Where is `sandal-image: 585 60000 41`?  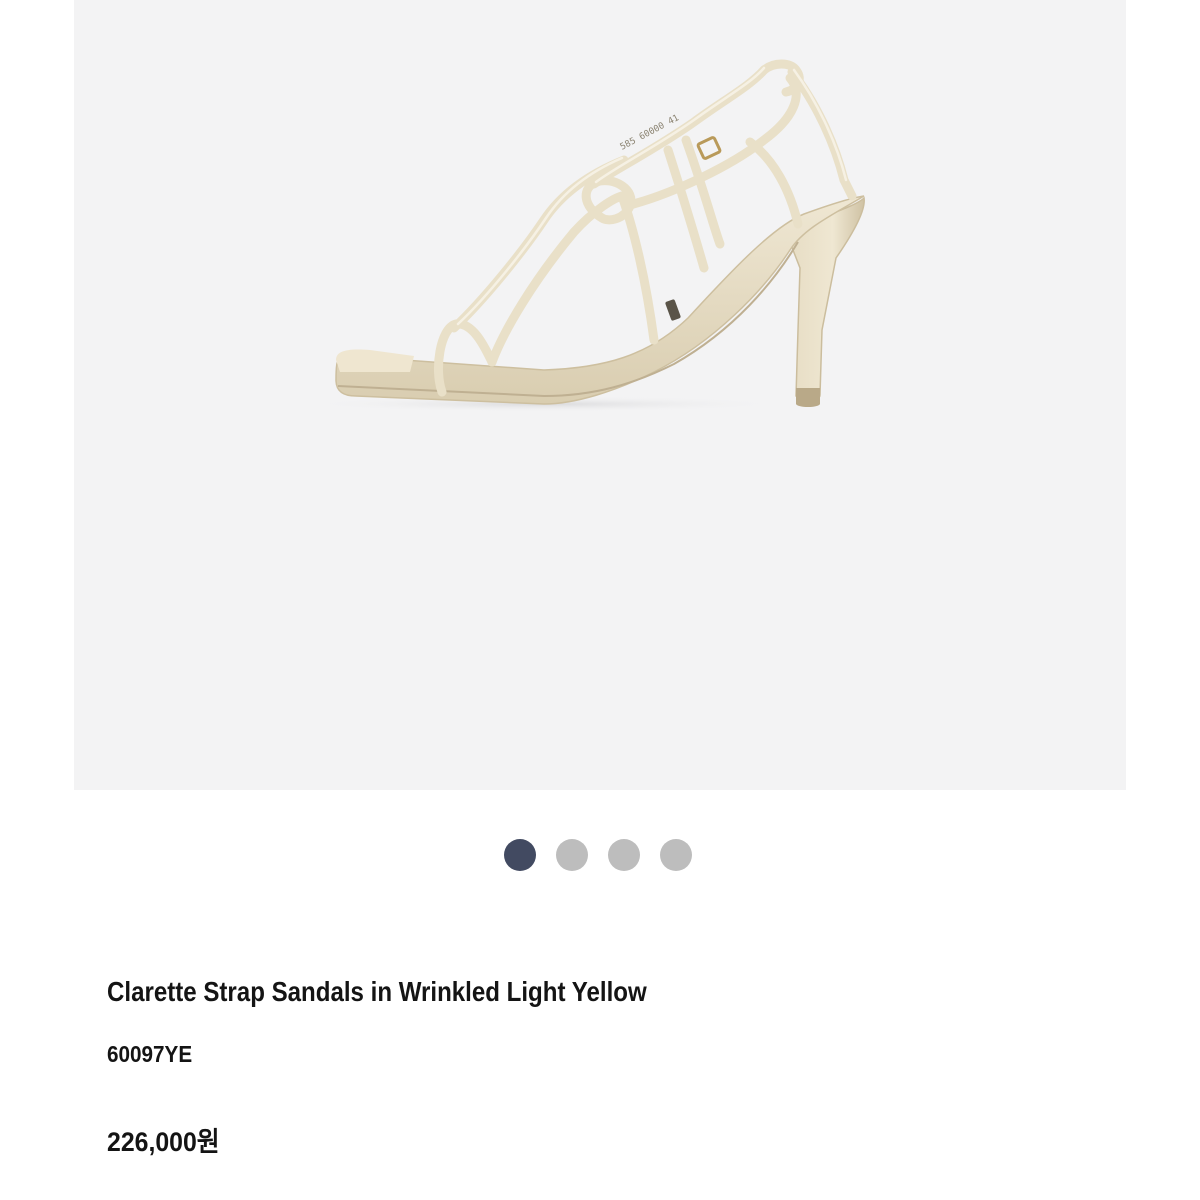
sandal-image: 585 60000 41 is located at coordinates (584, 235).